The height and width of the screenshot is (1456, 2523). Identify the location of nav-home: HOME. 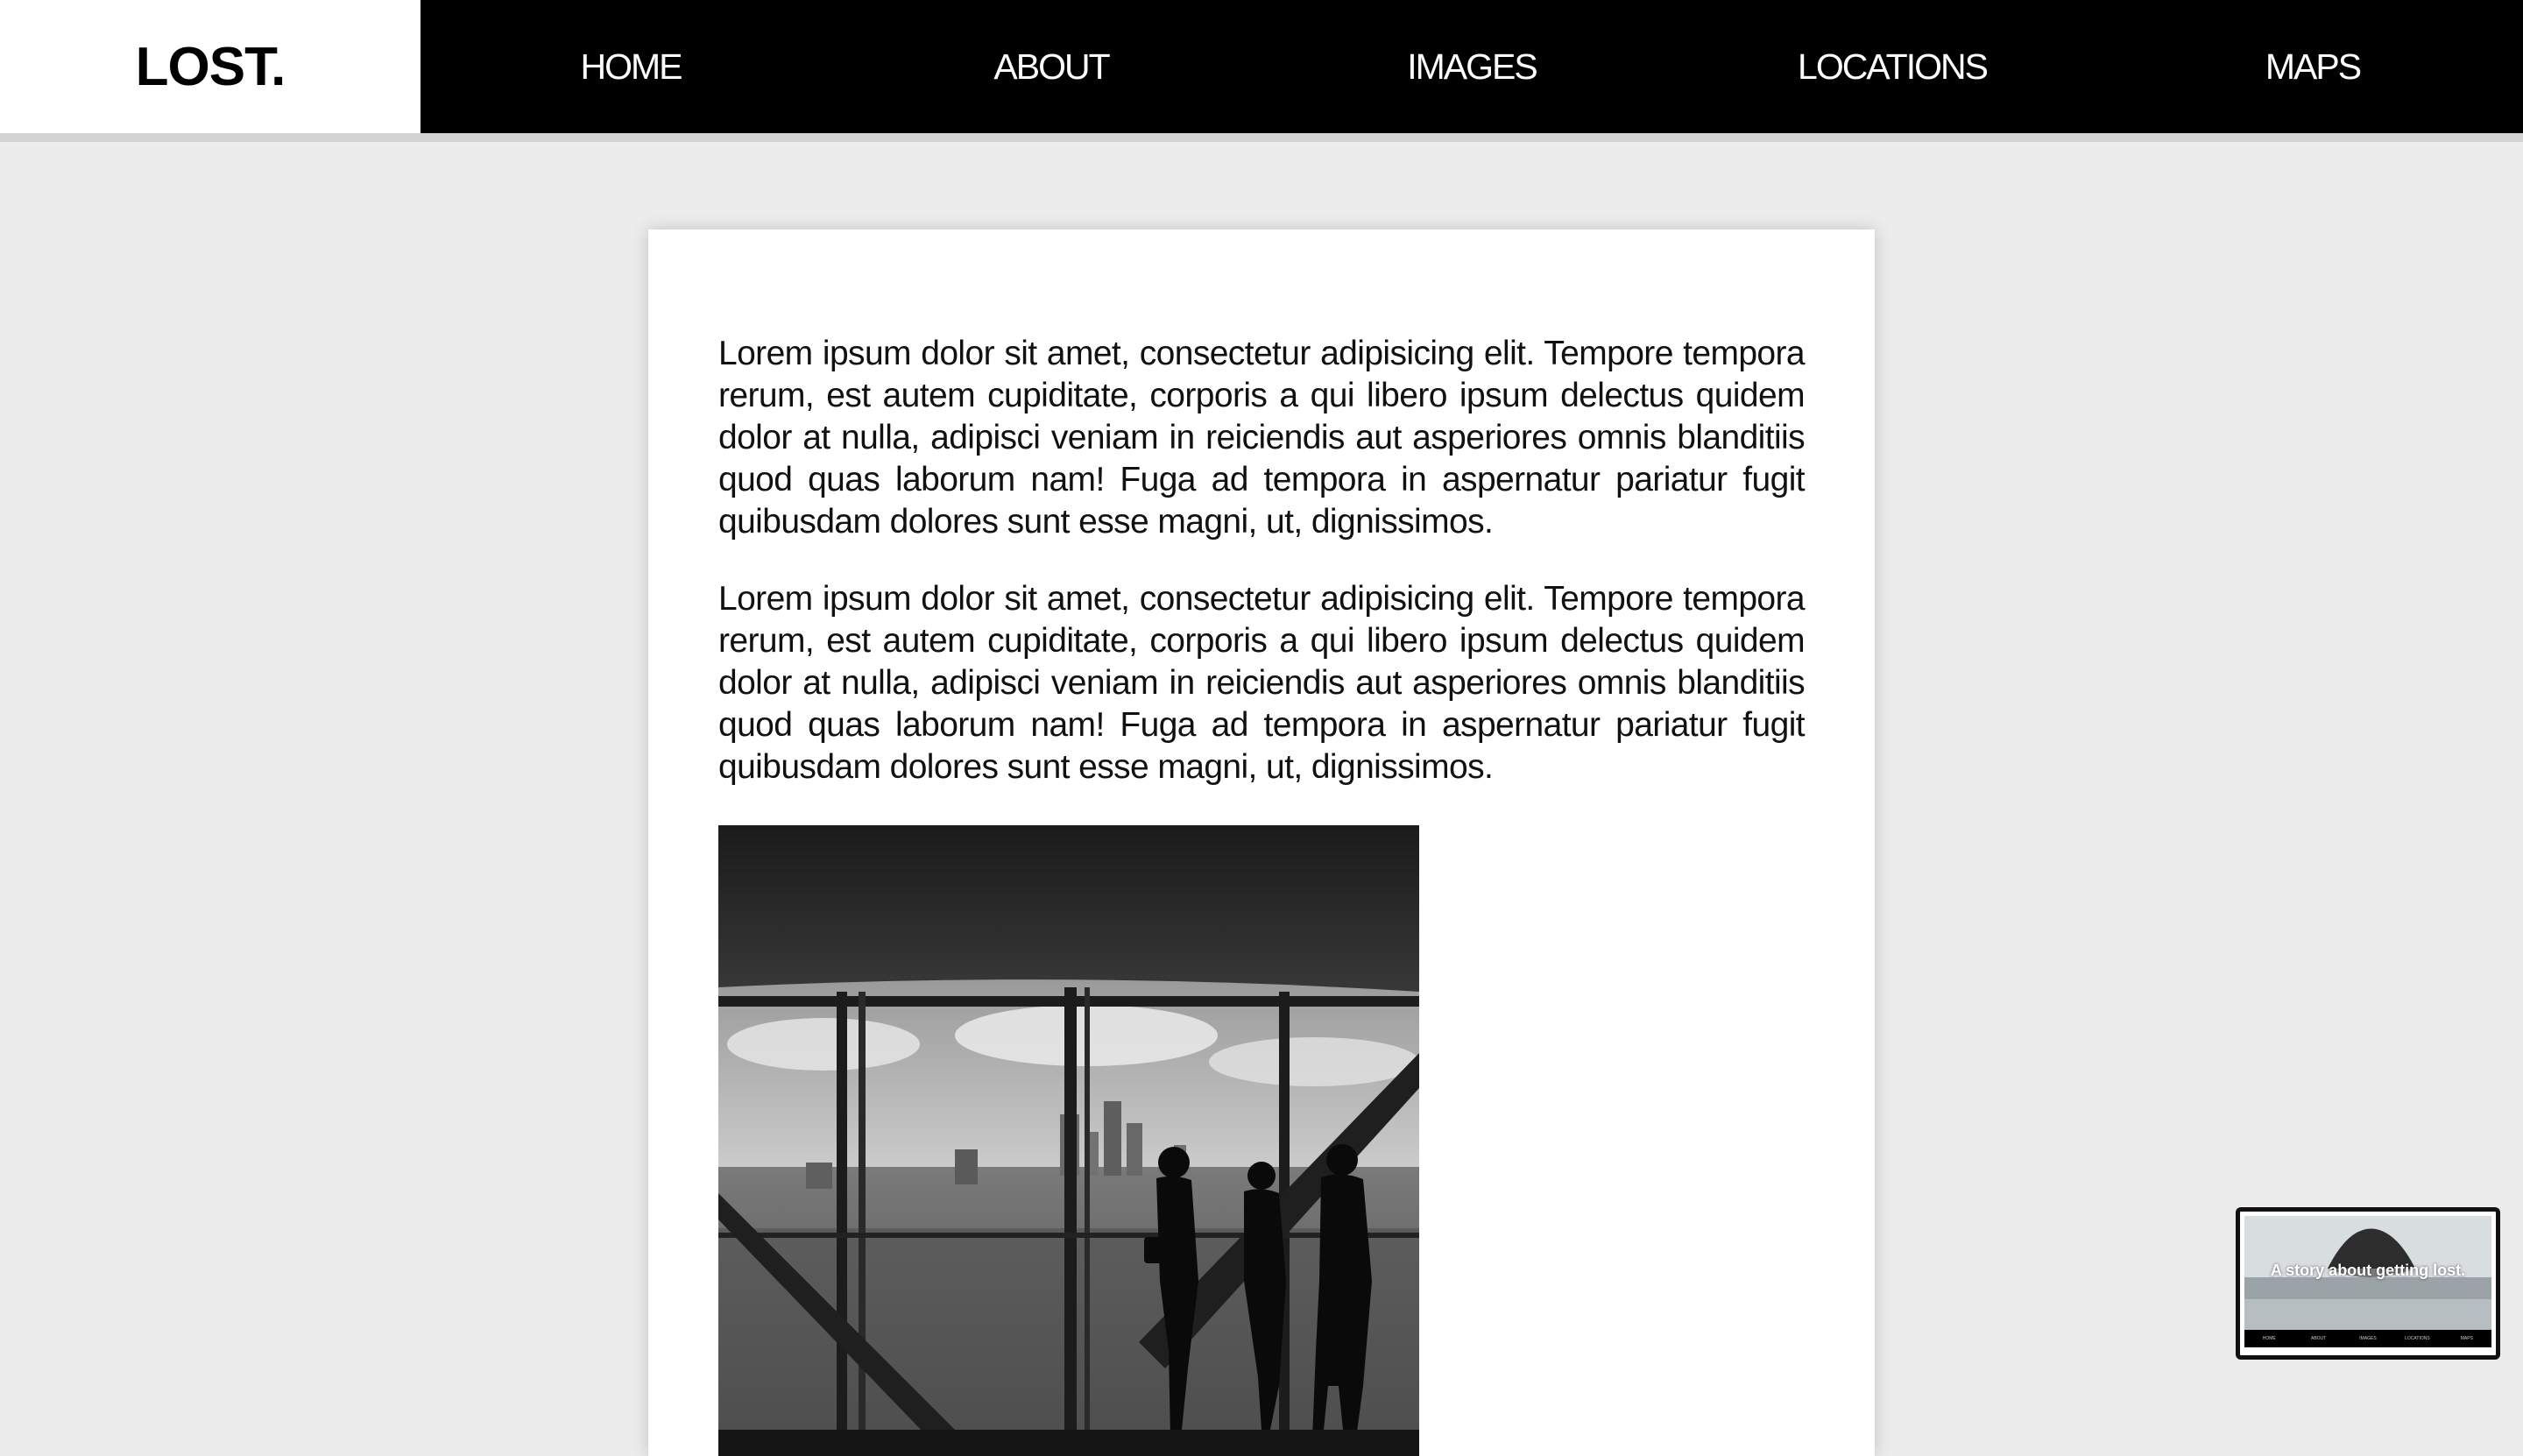
(630, 66).